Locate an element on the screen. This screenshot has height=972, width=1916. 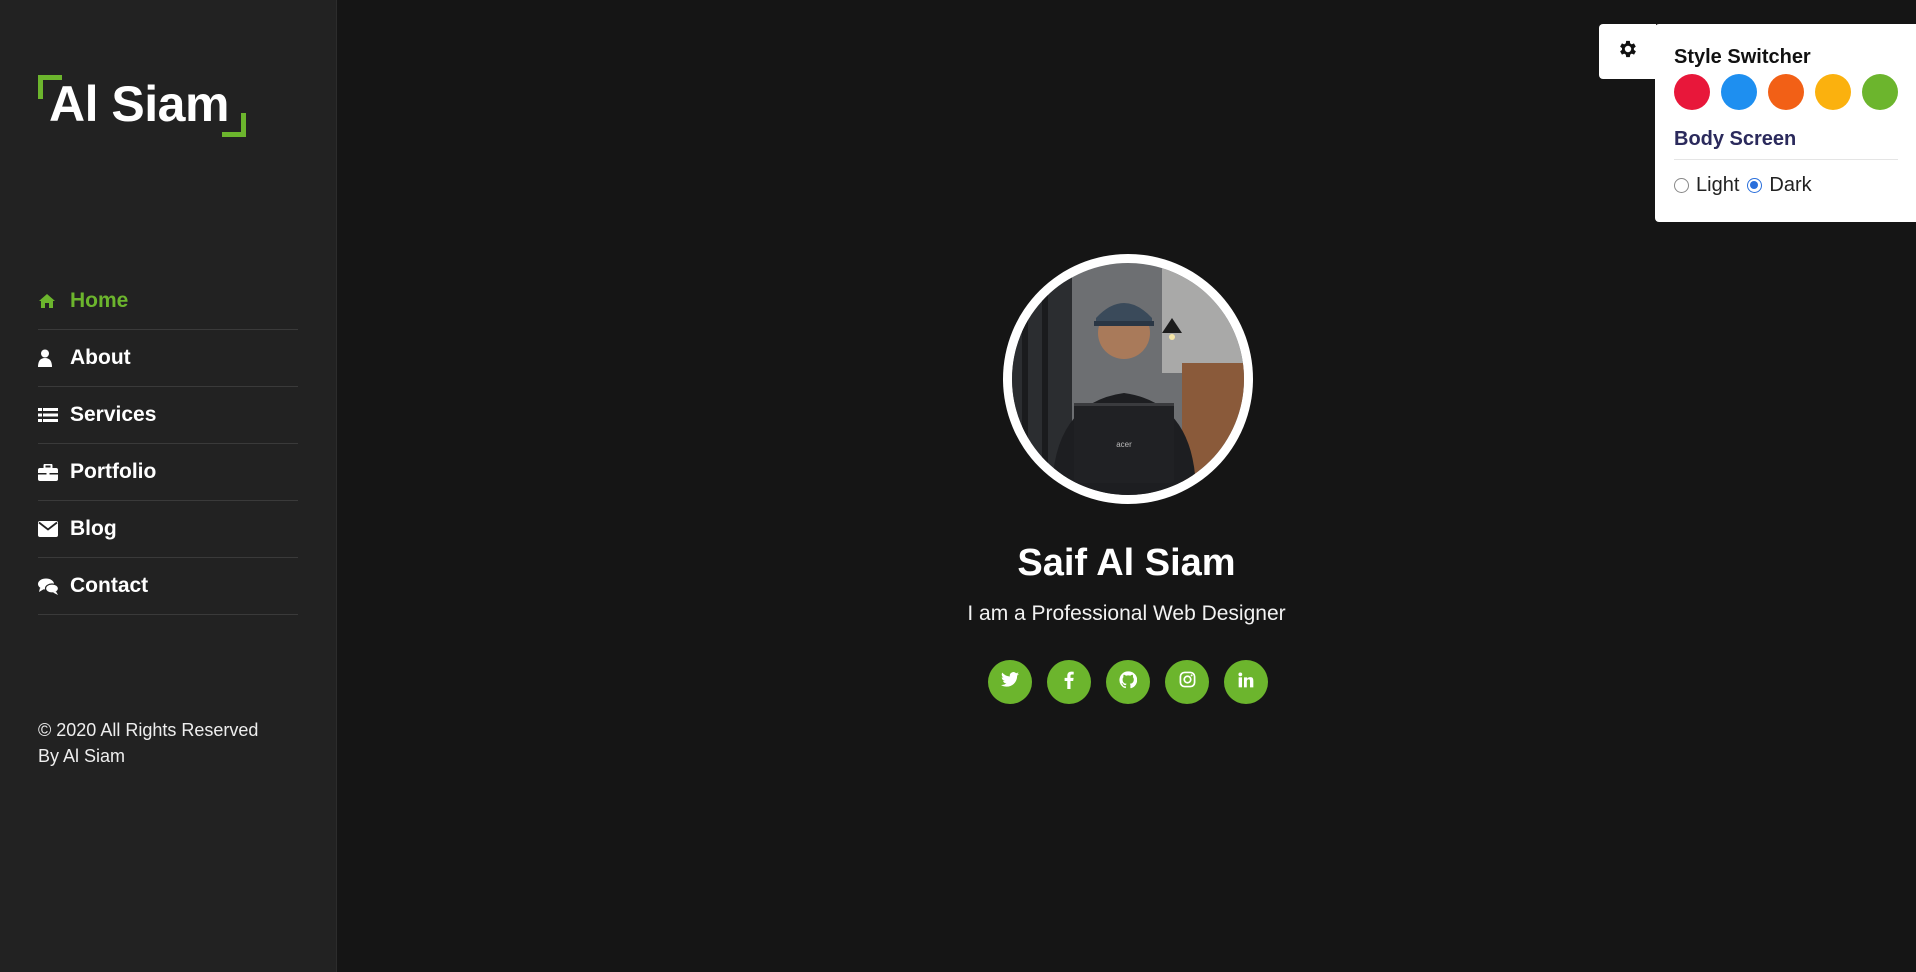
gear-icon is located at coordinates (1628, 51).